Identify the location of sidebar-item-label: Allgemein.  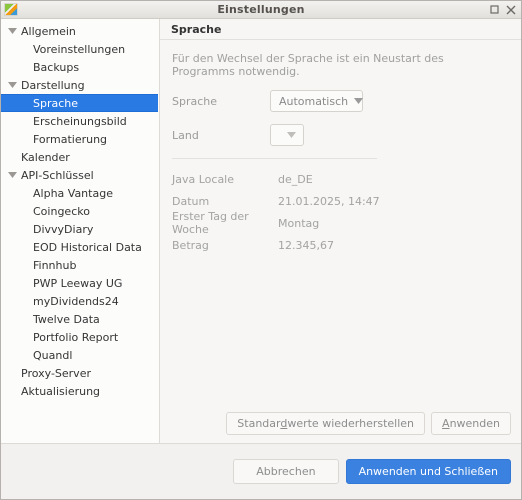
(48, 31).